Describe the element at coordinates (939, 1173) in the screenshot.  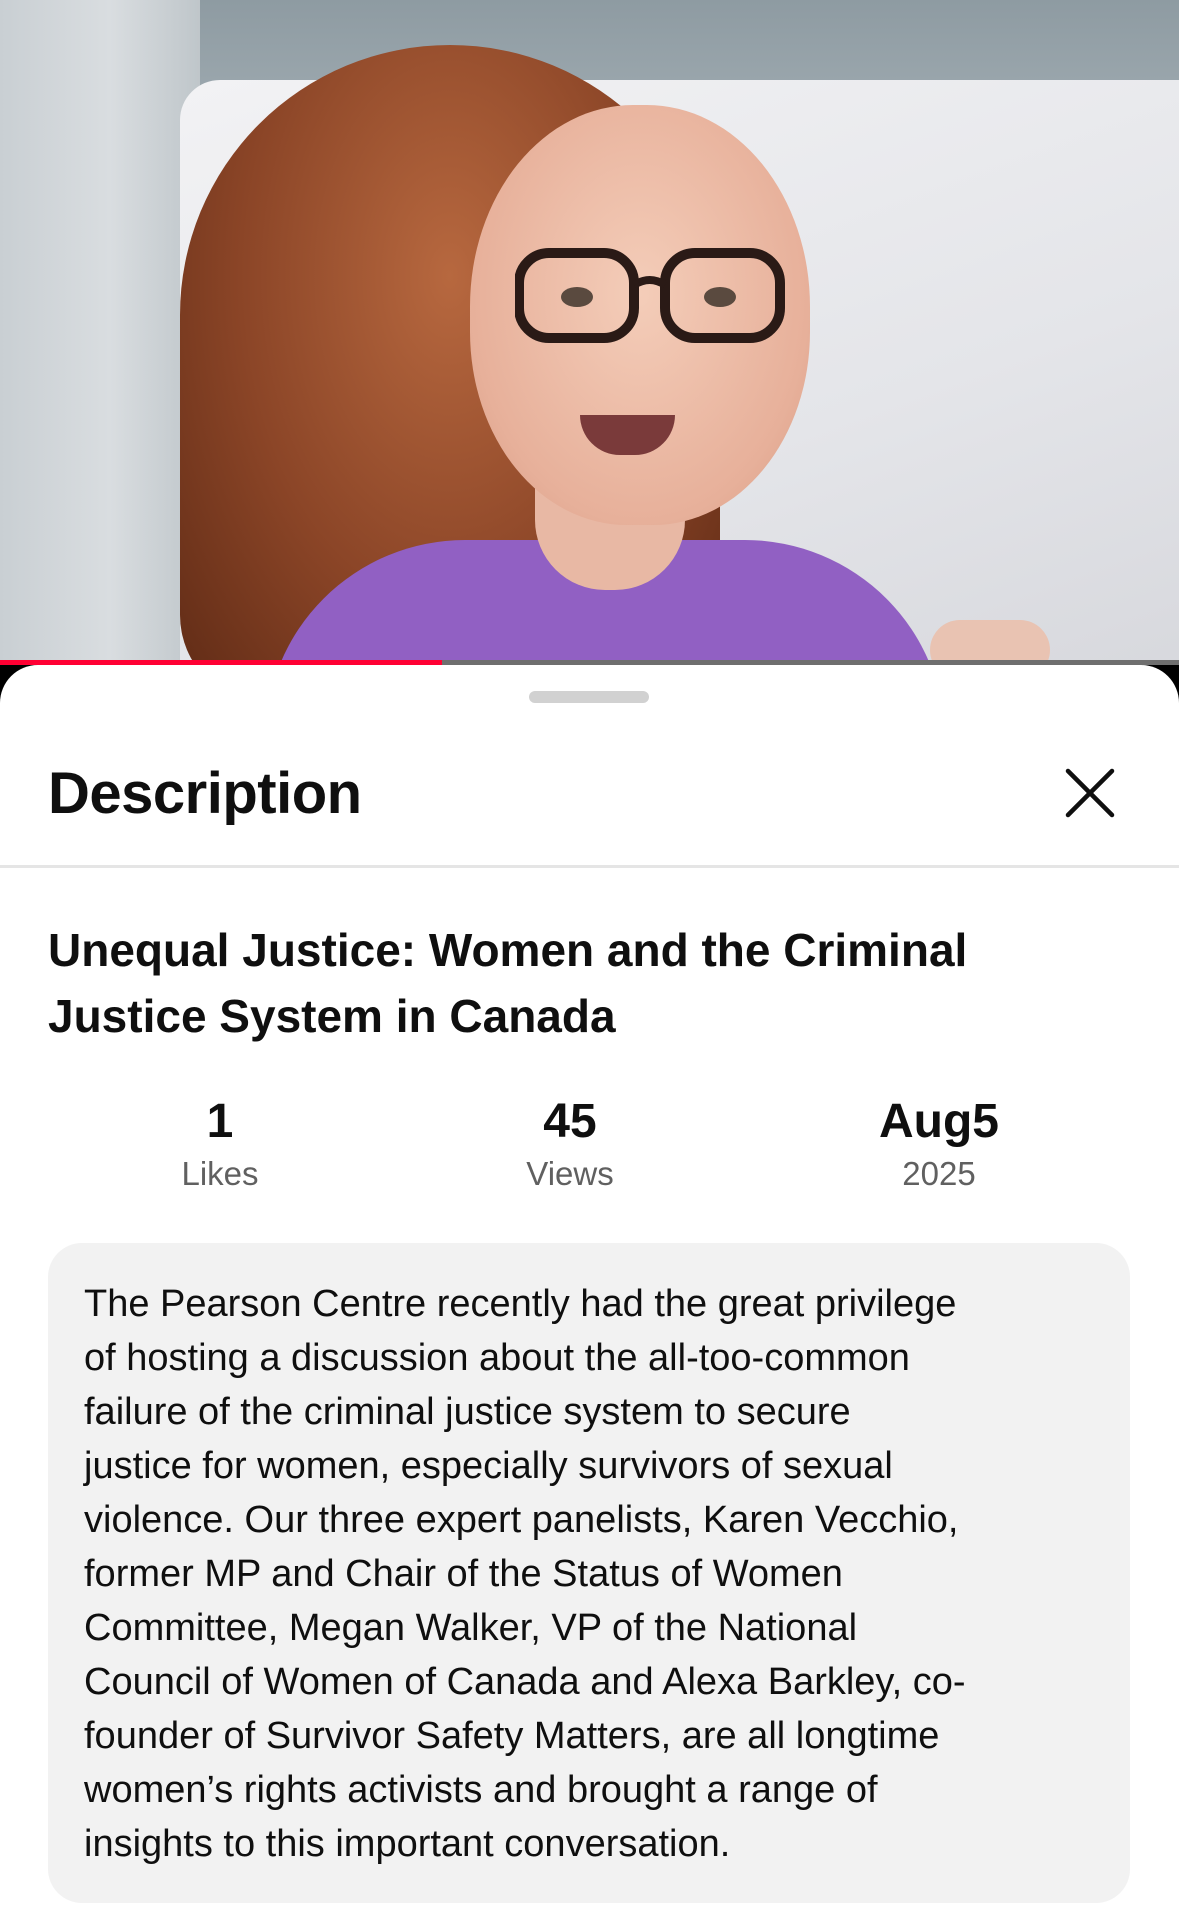
I see `publish-year: 2025` at that location.